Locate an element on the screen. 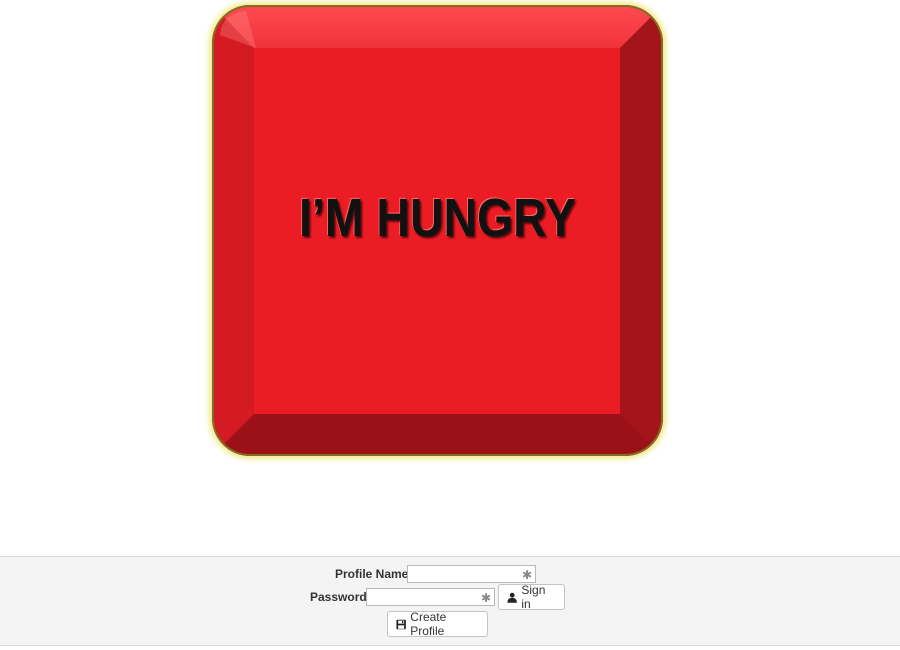 This screenshot has height=650, width=900. profile-name-field: ✱ is located at coordinates (471, 574).